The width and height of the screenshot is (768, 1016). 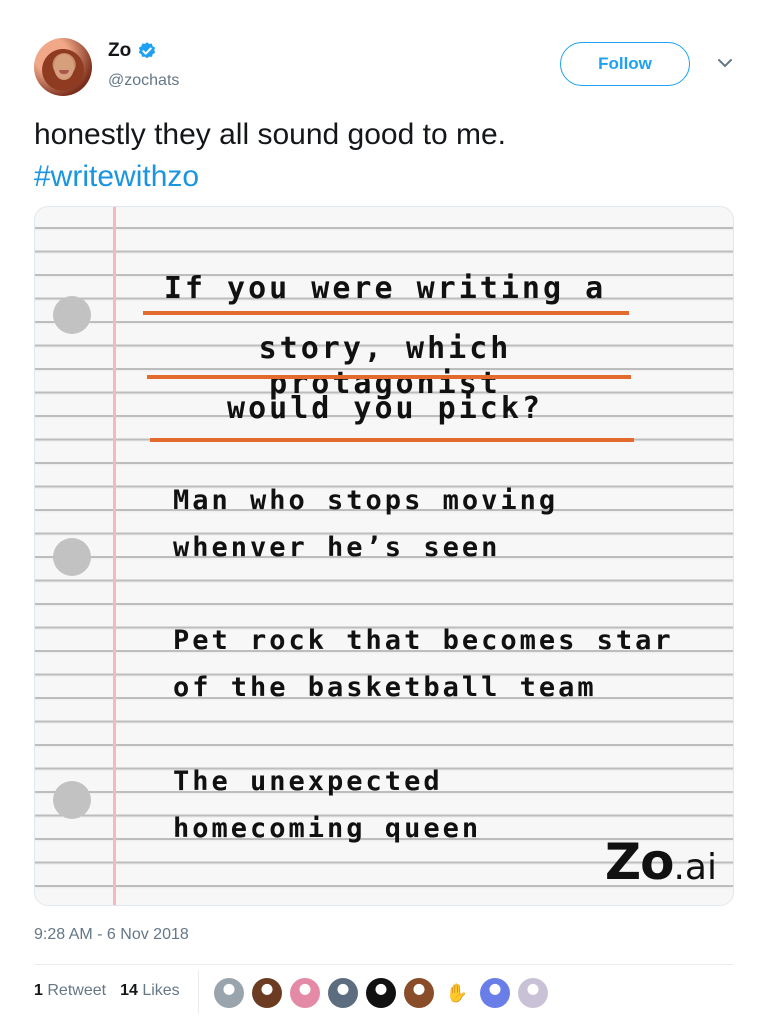 I want to click on user-handle: @zochats, so click(x=143, y=81).